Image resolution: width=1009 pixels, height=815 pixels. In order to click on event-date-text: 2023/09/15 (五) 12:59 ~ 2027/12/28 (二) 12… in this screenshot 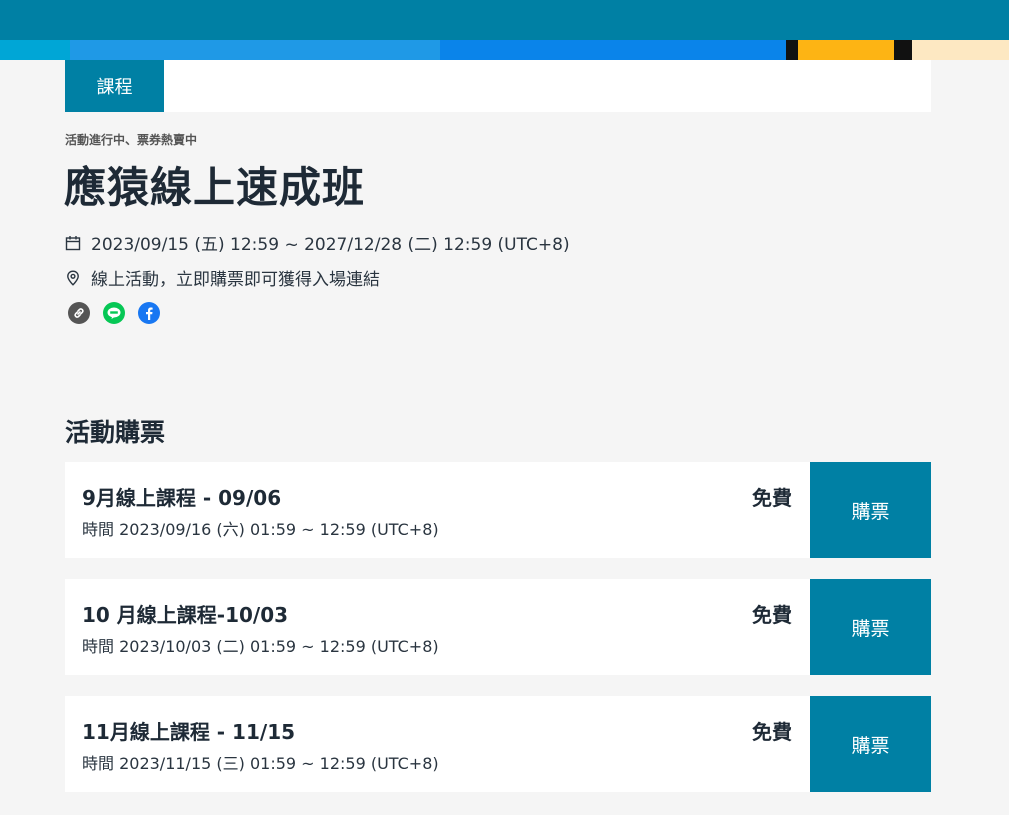, I will do `click(330, 245)`.